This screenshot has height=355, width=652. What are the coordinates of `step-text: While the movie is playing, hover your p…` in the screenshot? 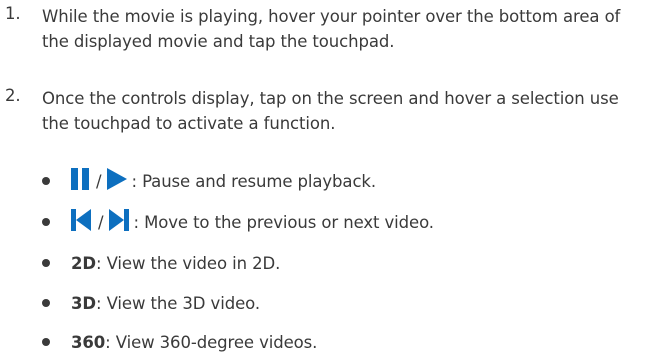 It's located at (331, 29).